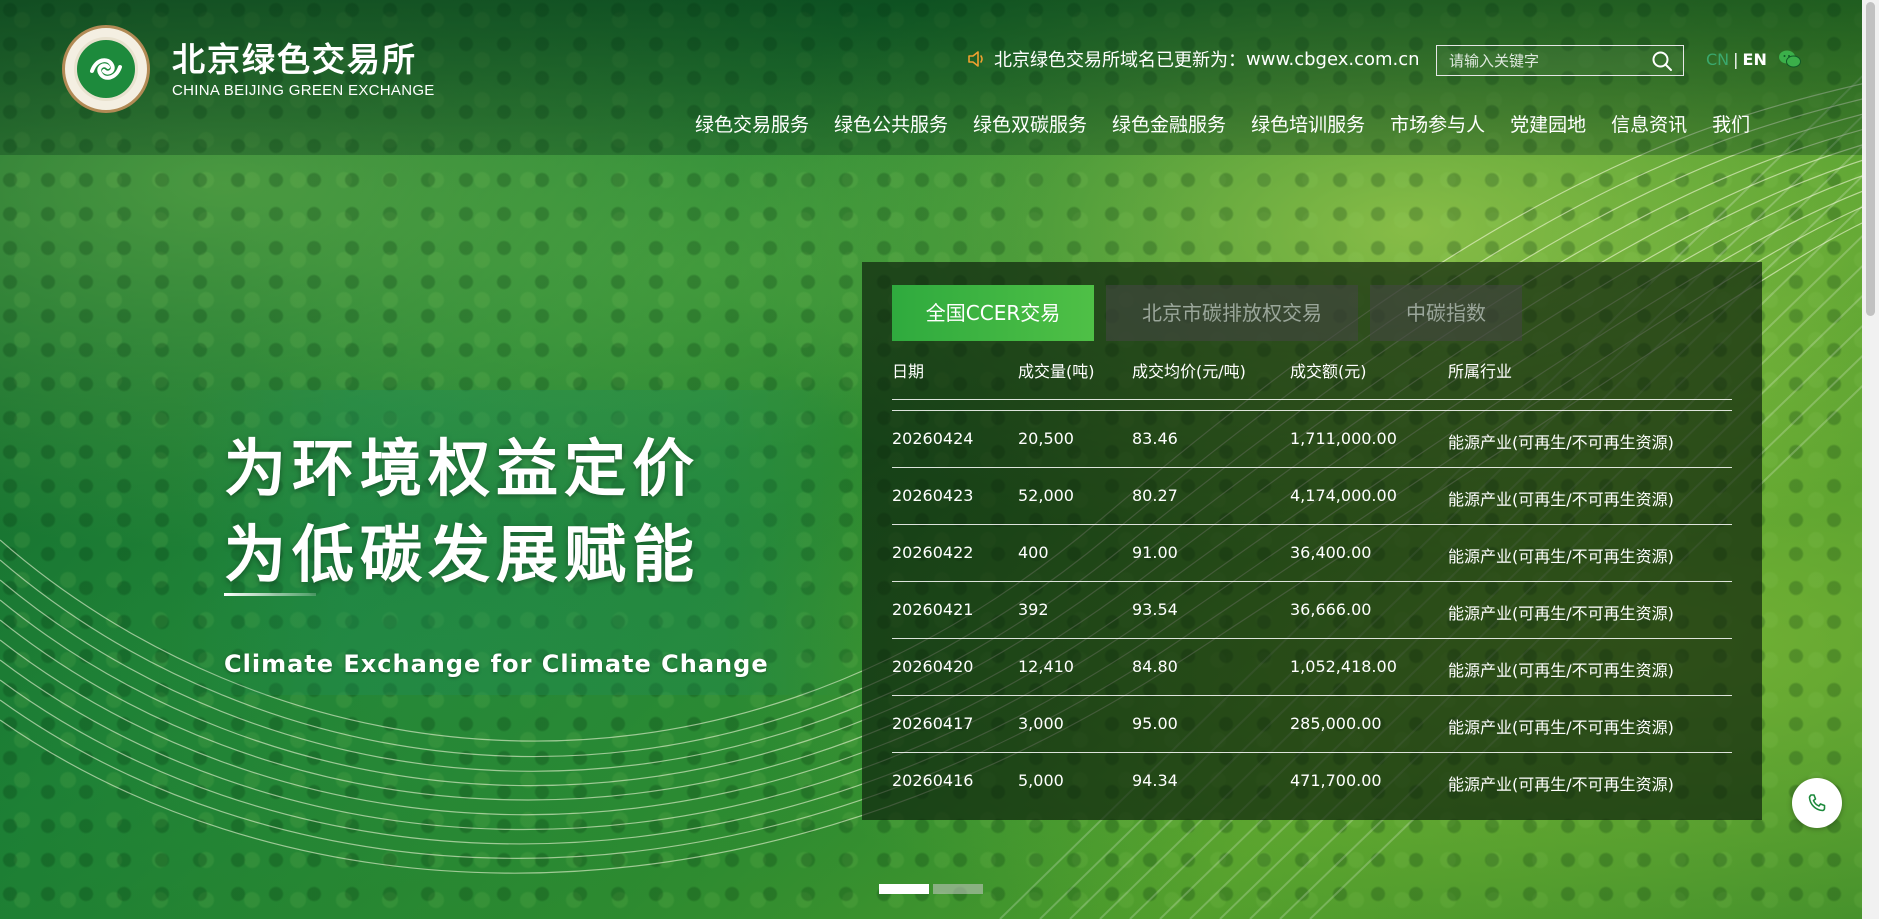 This screenshot has height=919, width=1879. I want to click on search-box, so click(1560, 60).